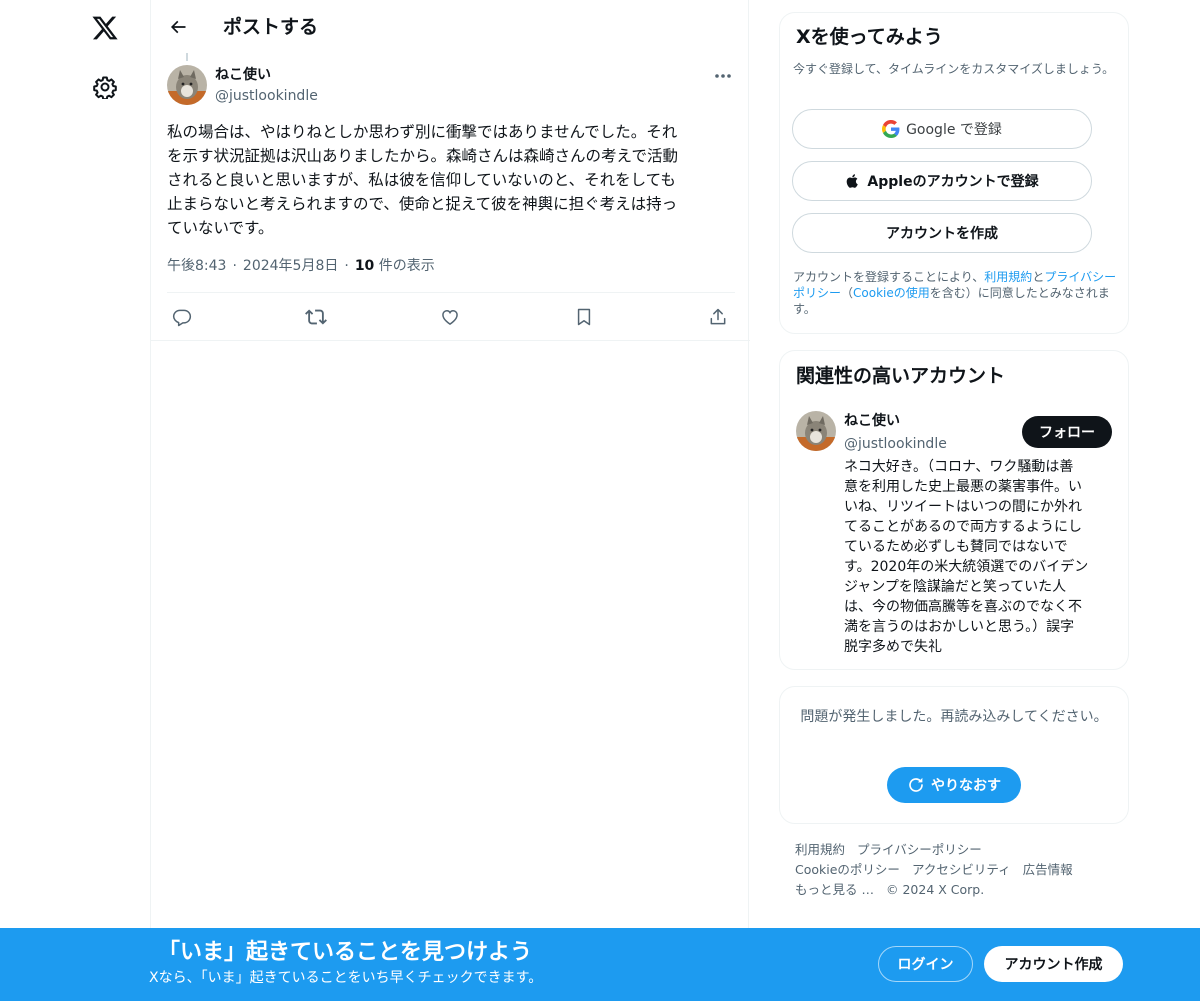  I want to click on signup-subtitle: 今すぐ登録して、タイムラインをカスタマイズしましょう。, so click(954, 69).